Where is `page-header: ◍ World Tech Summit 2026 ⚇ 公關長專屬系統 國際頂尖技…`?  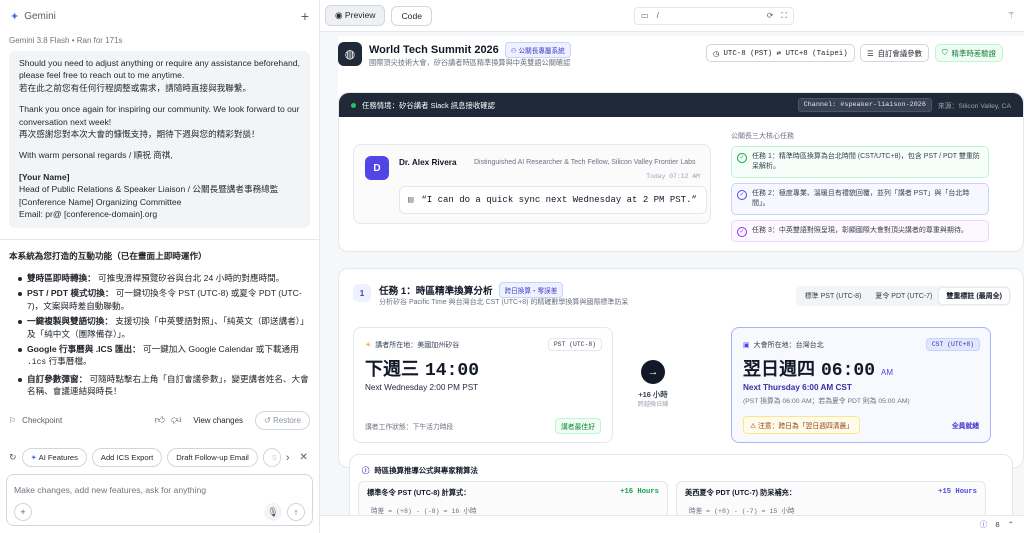 page-header: ◍ World Tech Summit 2026 ⚇ 公關長專屬系統 國際頂尖技… is located at coordinates (681, 67).